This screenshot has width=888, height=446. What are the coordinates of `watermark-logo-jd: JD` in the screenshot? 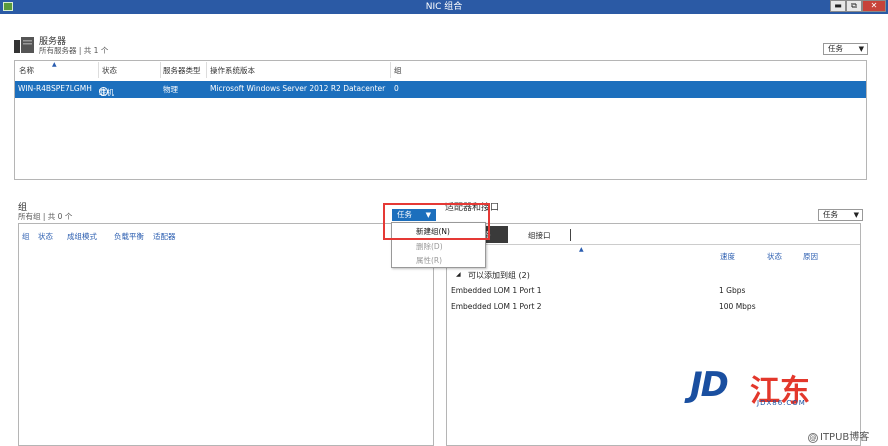 It's located at (709, 385).